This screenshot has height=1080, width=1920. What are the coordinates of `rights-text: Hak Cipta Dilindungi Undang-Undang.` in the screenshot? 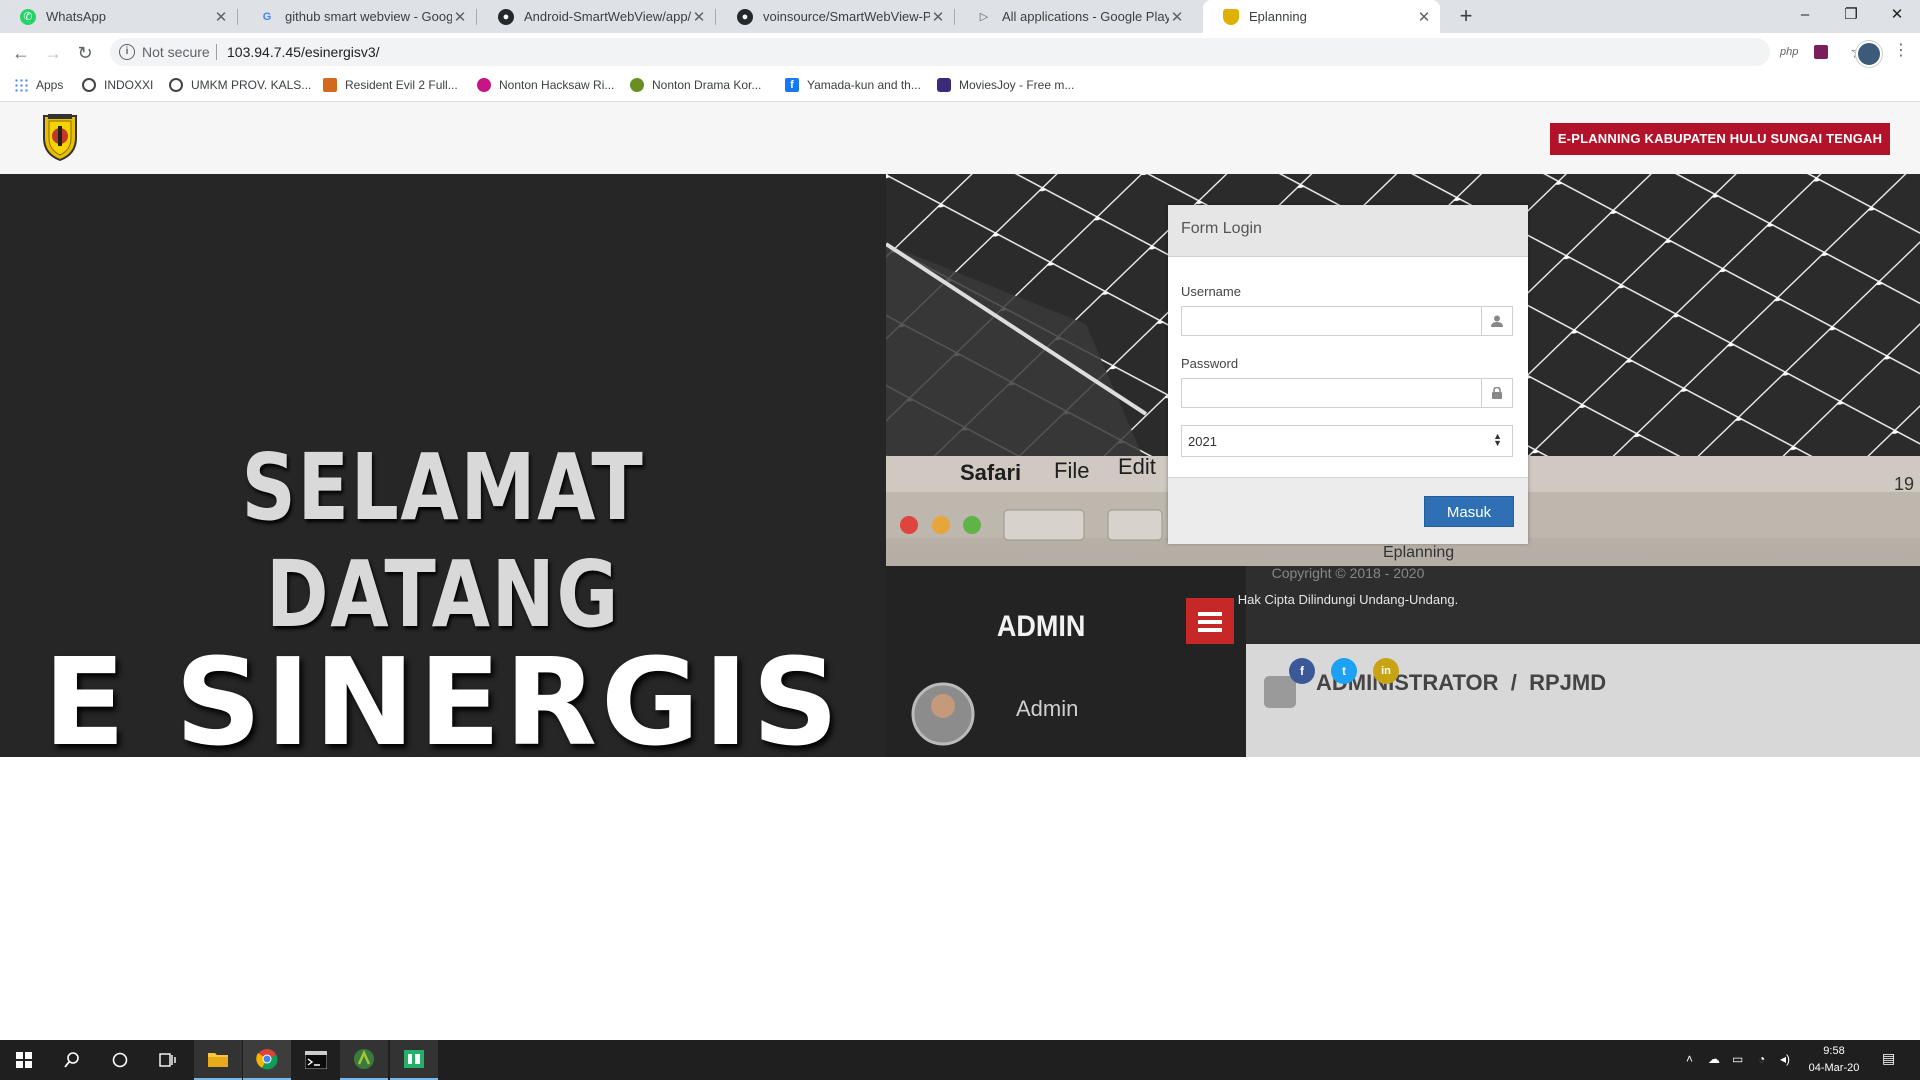 It's located at (1348, 599).